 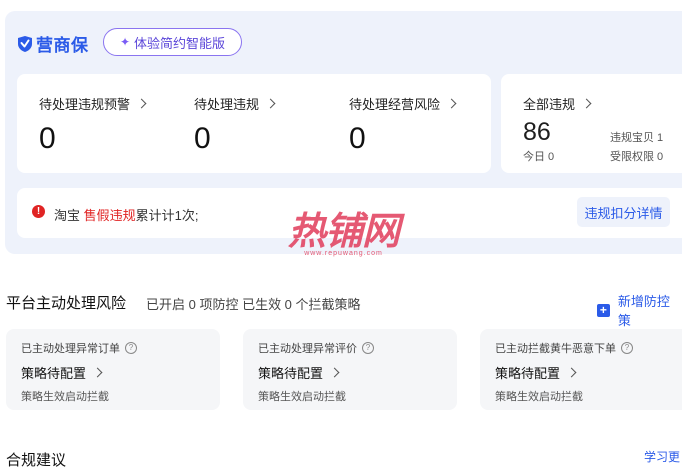 I want to click on sparkle-icon: ✦, so click(x=125, y=42).